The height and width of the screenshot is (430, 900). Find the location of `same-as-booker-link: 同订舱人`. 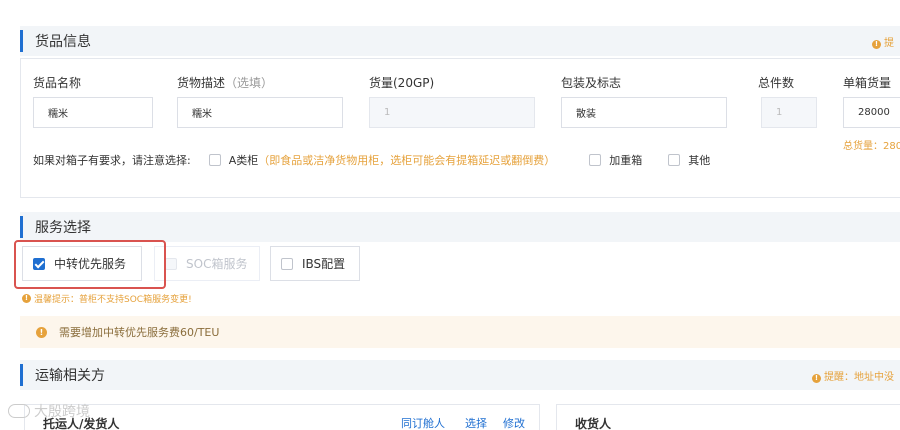

same-as-booker-link: 同订舱人 is located at coordinates (423, 422).